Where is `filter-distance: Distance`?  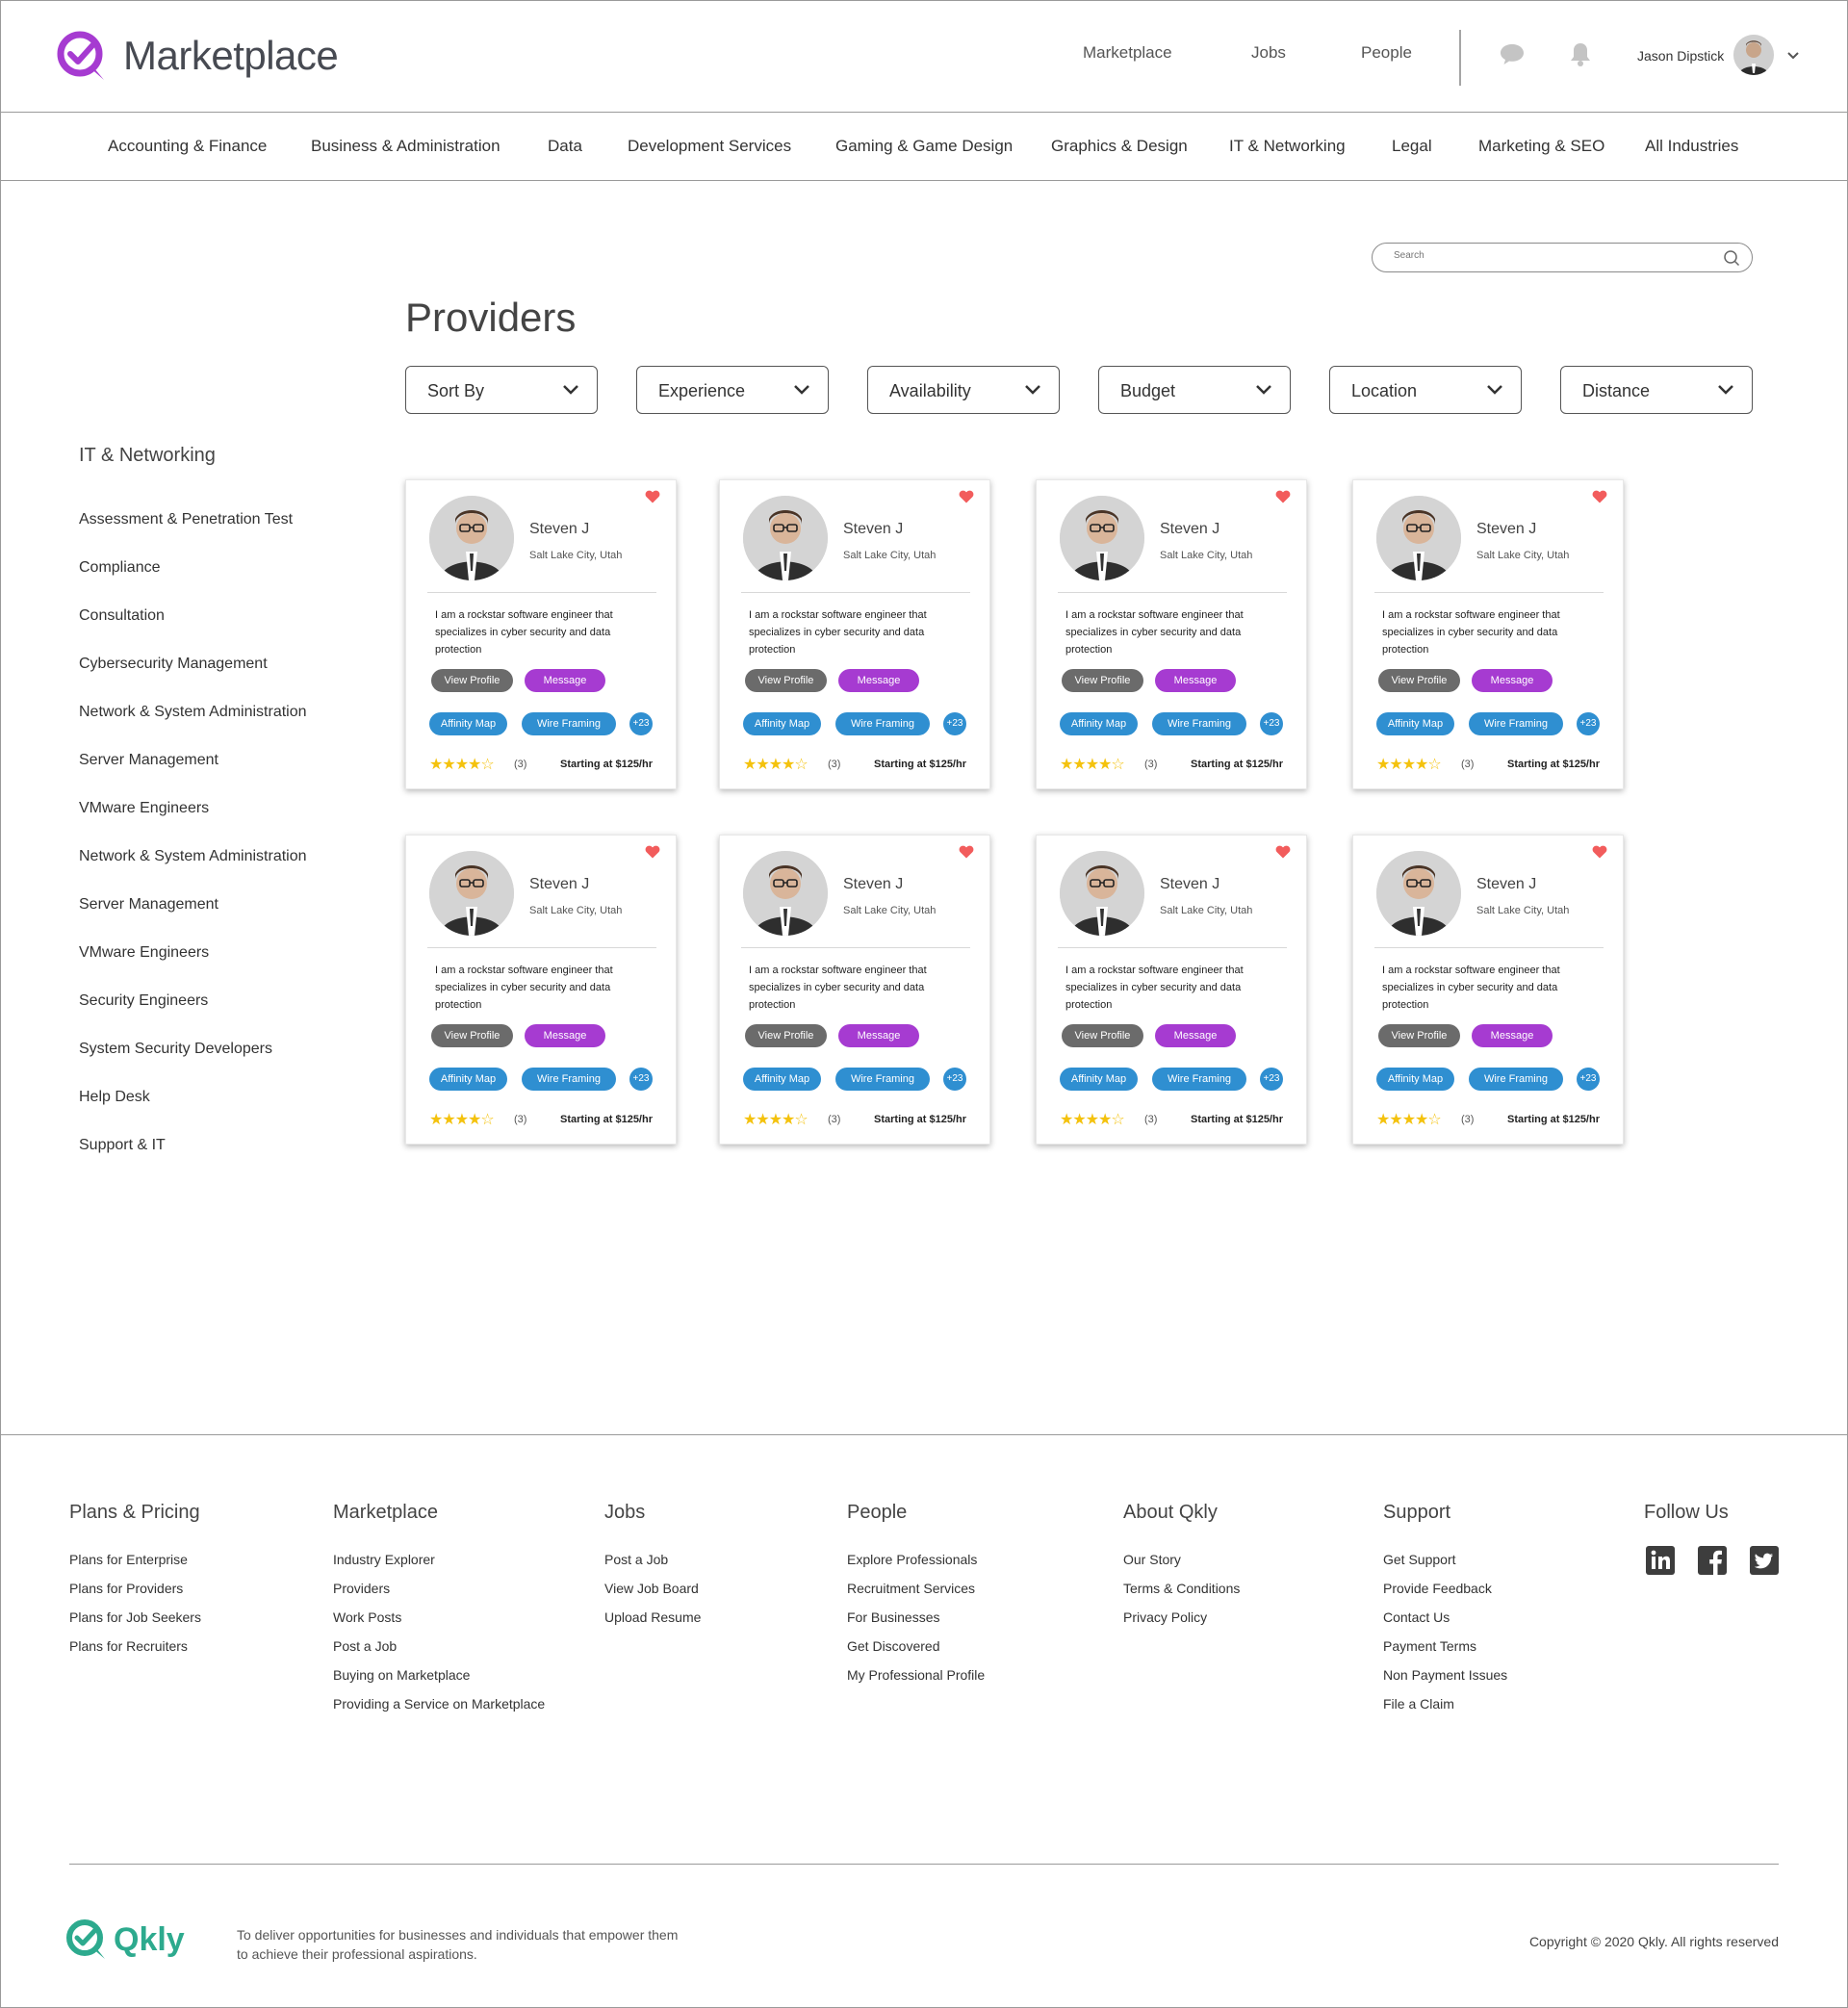 filter-distance: Distance is located at coordinates (1656, 390).